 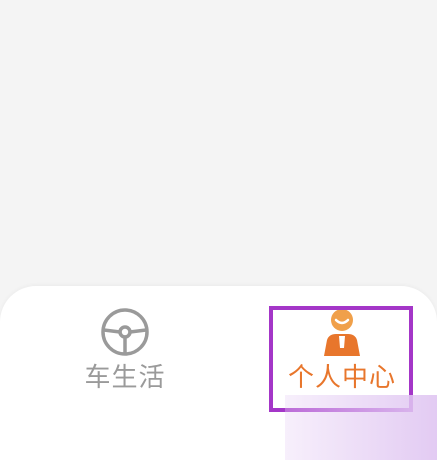 I want to click on tab-personal-center-label: 个人中心, so click(x=341, y=378).